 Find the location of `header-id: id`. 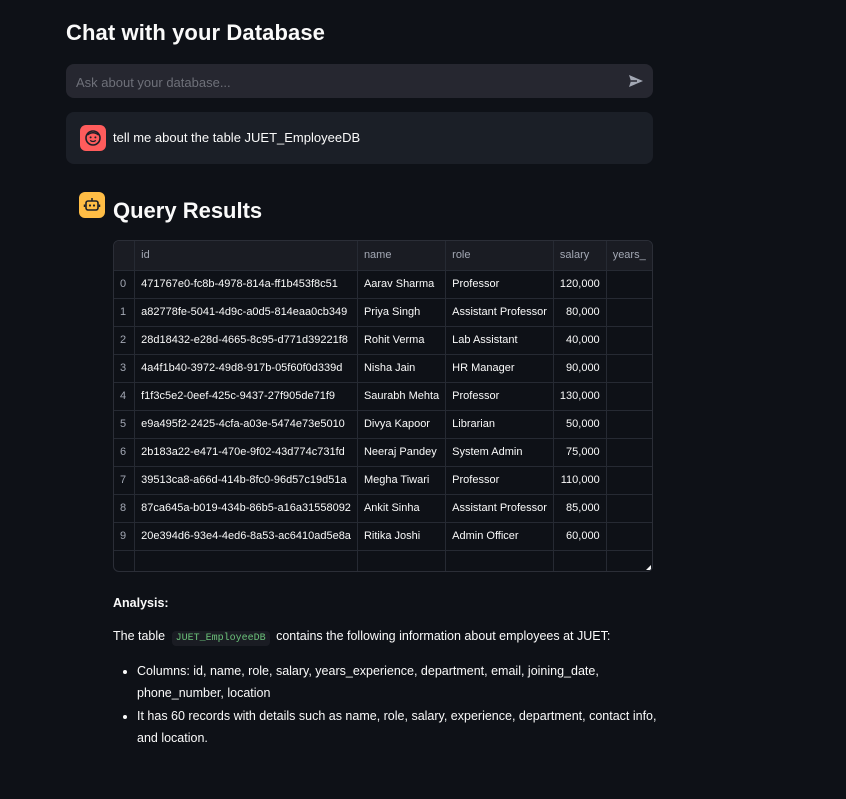

header-id: id is located at coordinates (246, 256).